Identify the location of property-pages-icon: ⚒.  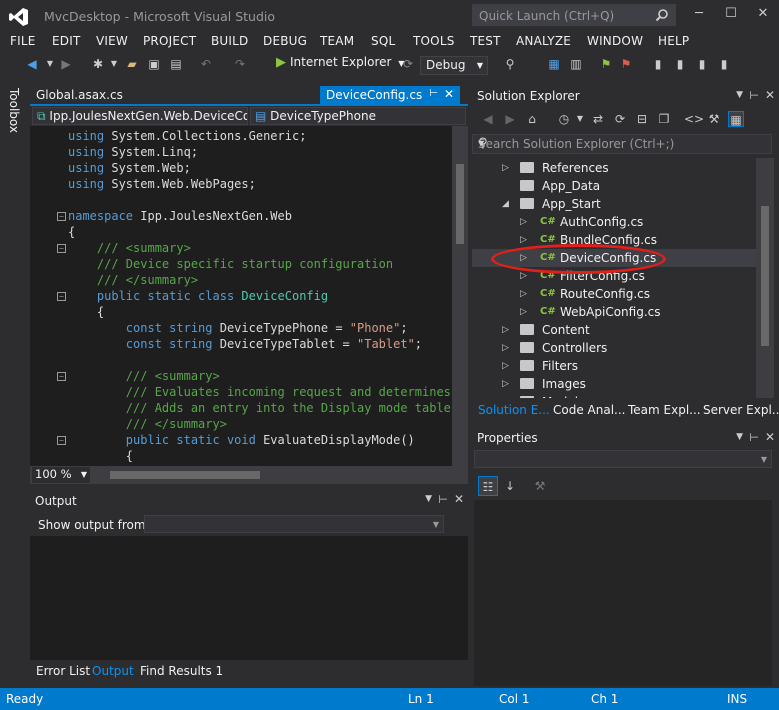
(540, 486).